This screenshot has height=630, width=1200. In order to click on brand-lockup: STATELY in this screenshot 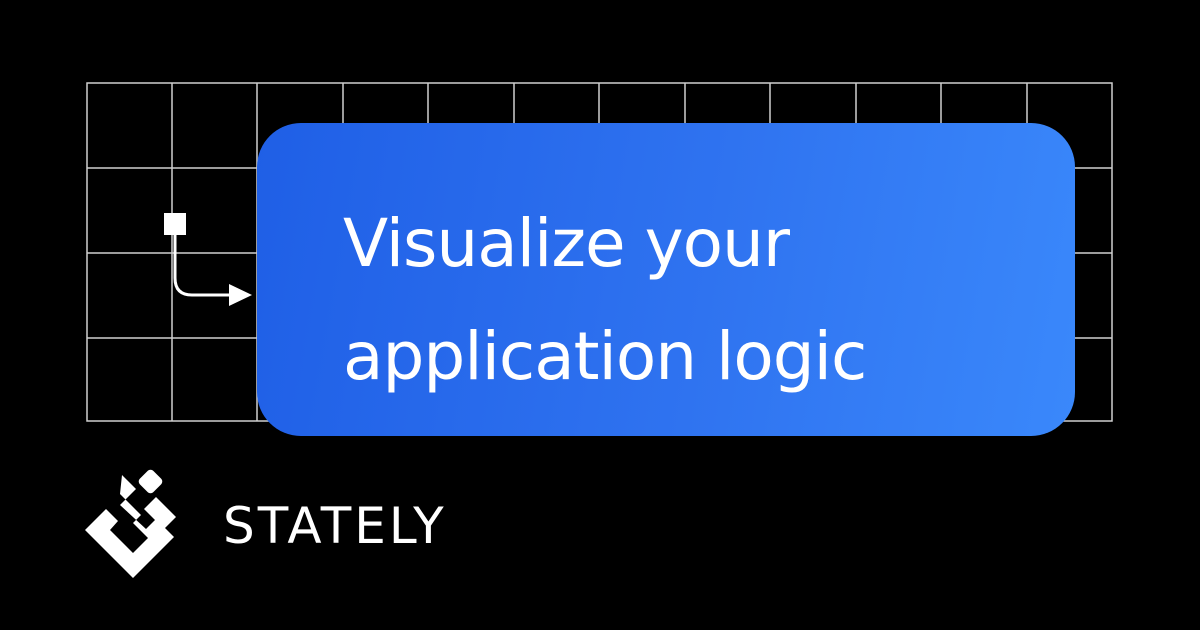, I will do `click(265, 526)`.